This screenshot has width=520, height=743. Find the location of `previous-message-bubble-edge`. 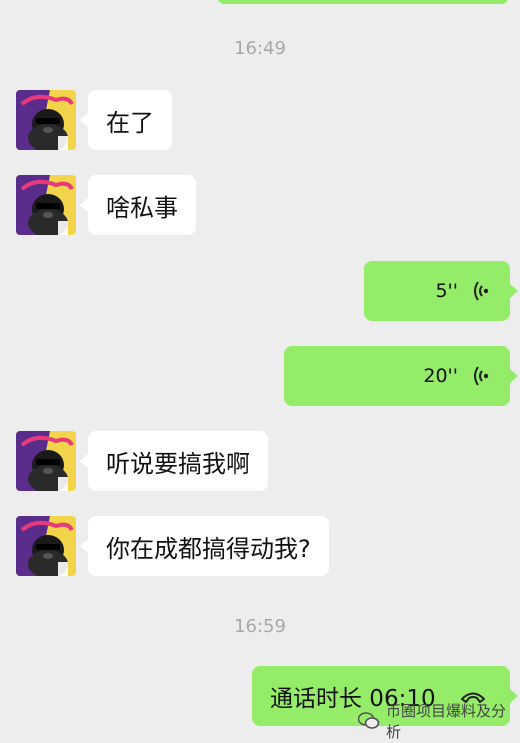

previous-message-bubble-edge is located at coordinates (363, 2).